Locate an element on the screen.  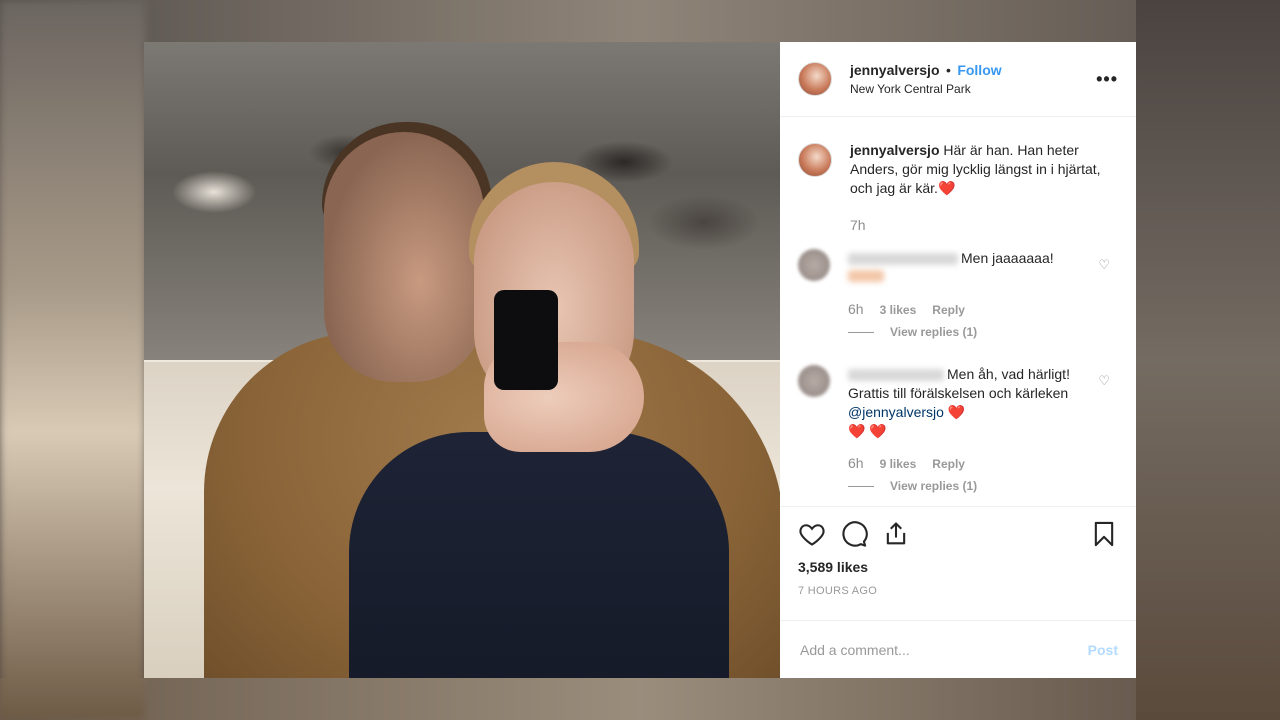
comment-meta: 6h 9 likes Reply is located at coordinates (983, 463).